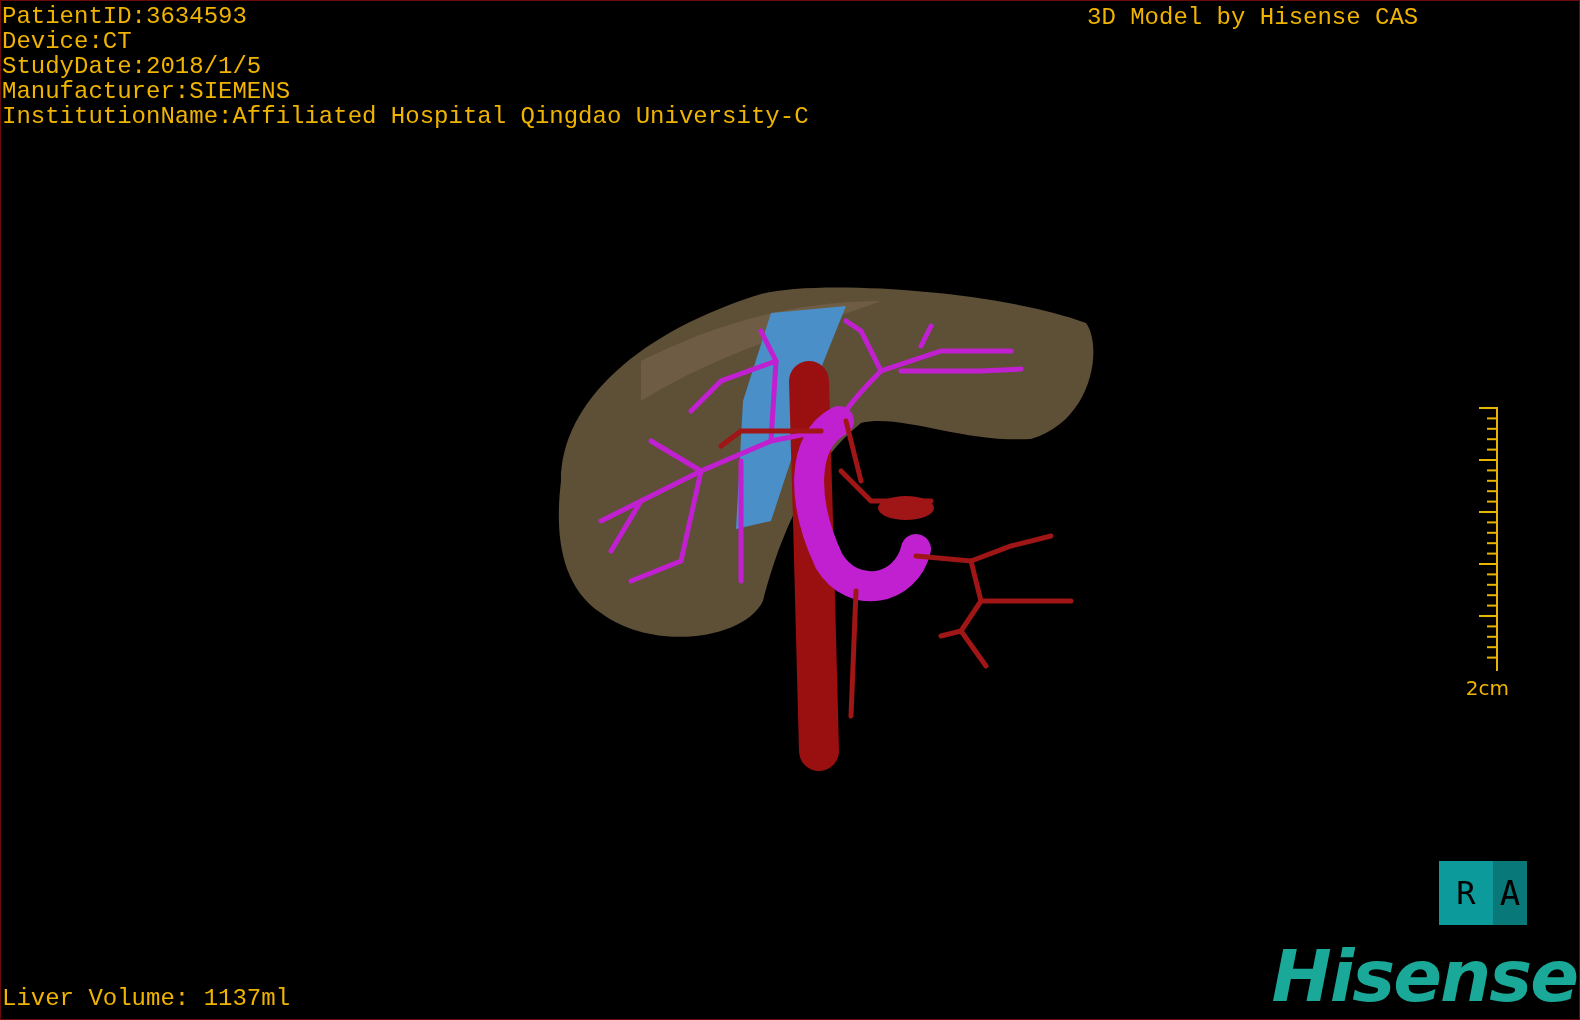  I want to click on patient-info-text: StudyDate:2018/1/5, so click(132, 66).